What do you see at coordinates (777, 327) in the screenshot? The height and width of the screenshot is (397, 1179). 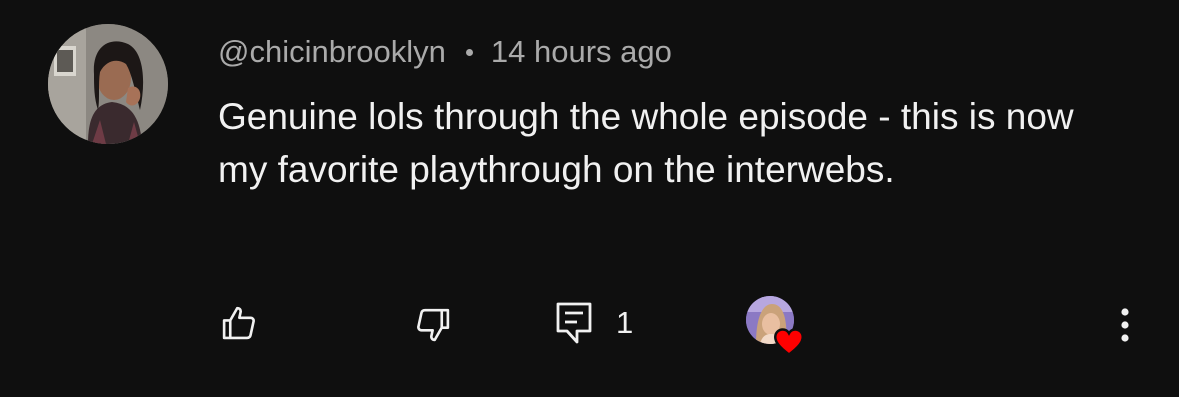 I see `creator-heart-badge` at bounding box center [777, 327].